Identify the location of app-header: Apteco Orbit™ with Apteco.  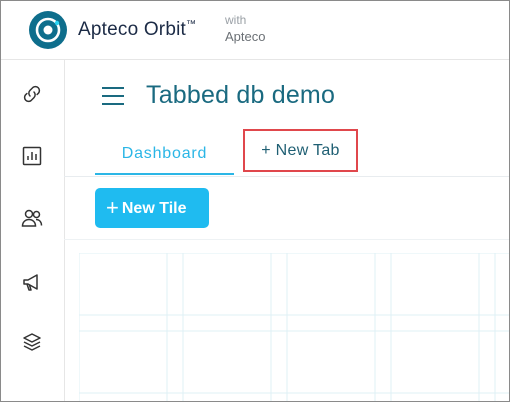
(255, 30).